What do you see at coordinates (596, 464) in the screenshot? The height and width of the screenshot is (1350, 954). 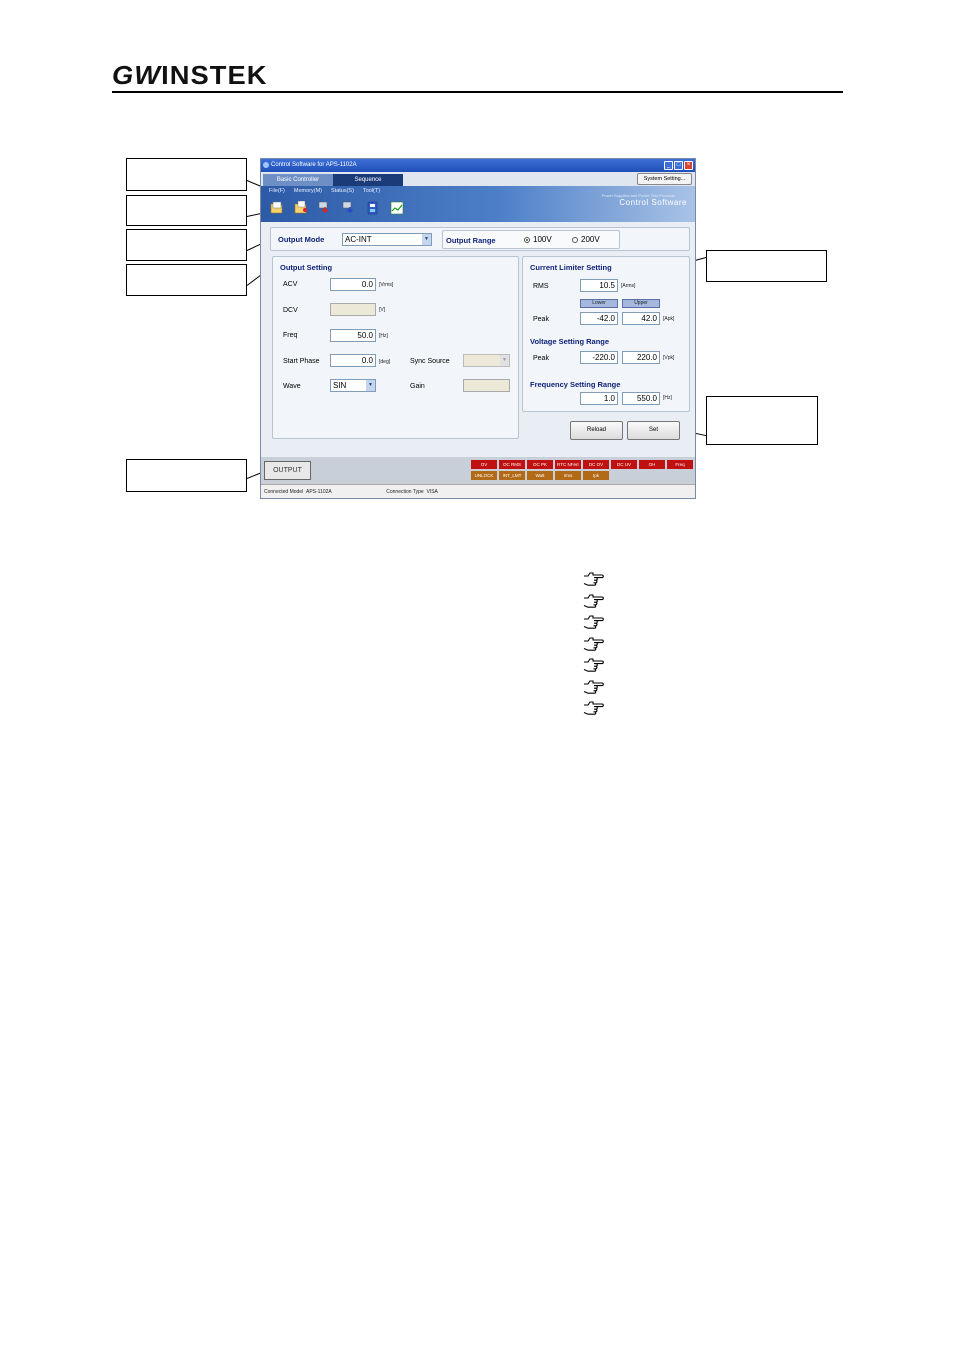 I see `indicator-dc-ov: DC OV` at bounding box center [596, 464].